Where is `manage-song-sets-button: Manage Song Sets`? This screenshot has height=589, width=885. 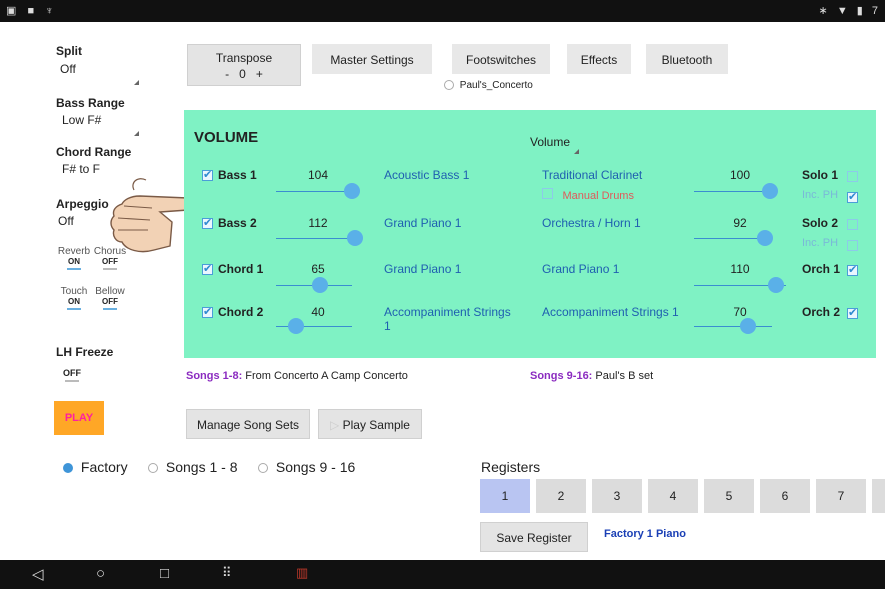
manage-song-sets-button: Manage Song Sets is located at coordinates (248, 424).